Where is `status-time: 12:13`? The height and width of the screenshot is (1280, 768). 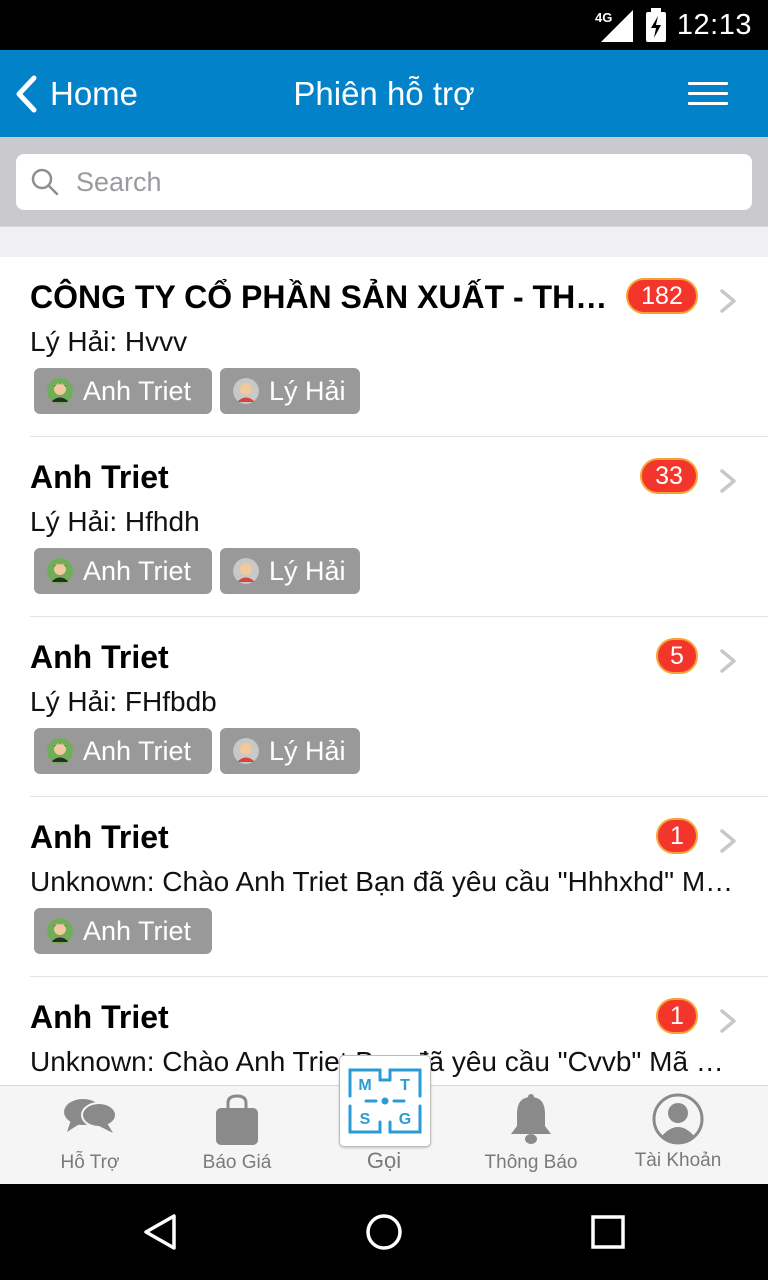 status-time: 12:13 is located at coordinates (714, 24).